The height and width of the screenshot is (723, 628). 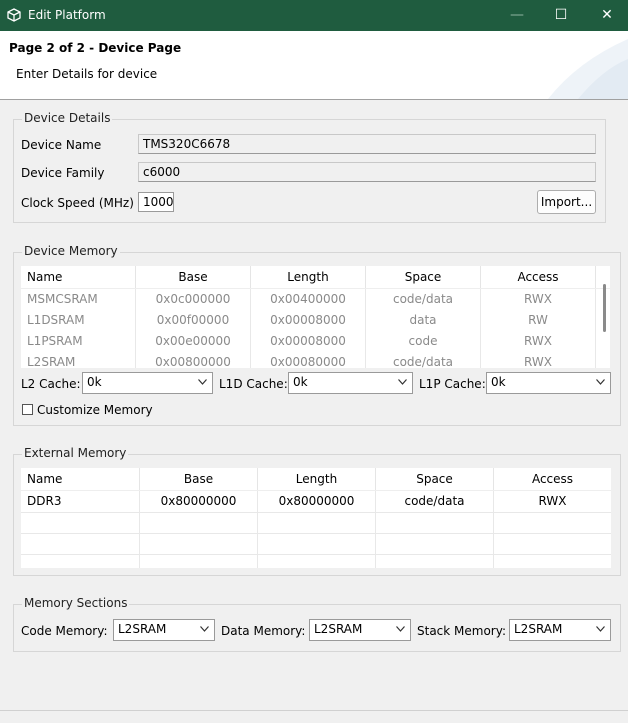 I want to click on device-family-field: c6000, so click(x=367, y=172).